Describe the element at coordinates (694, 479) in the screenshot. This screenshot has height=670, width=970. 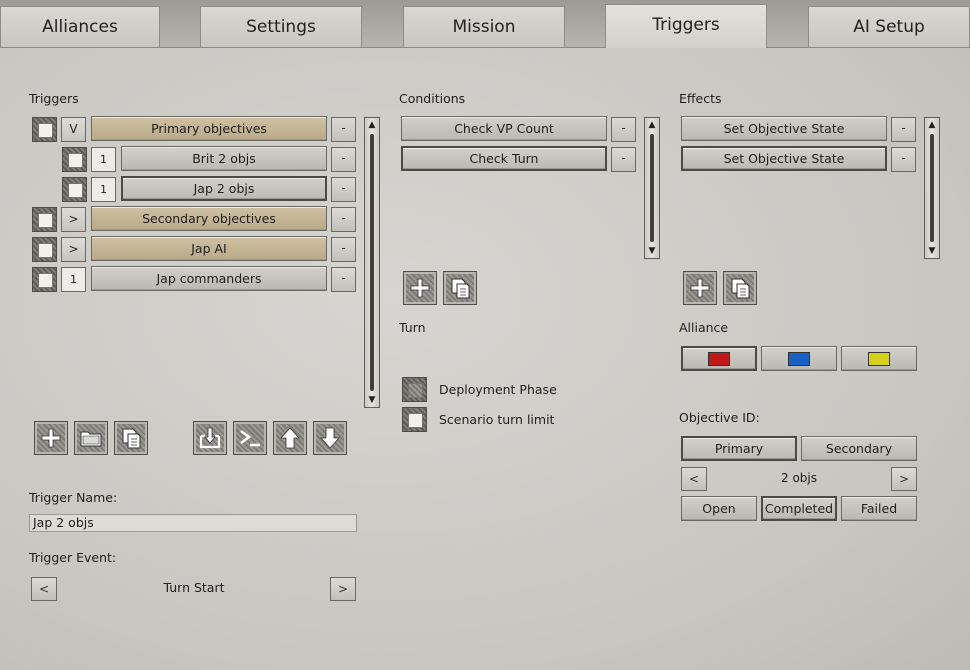
I see `objective-prev-button: <` at that location.